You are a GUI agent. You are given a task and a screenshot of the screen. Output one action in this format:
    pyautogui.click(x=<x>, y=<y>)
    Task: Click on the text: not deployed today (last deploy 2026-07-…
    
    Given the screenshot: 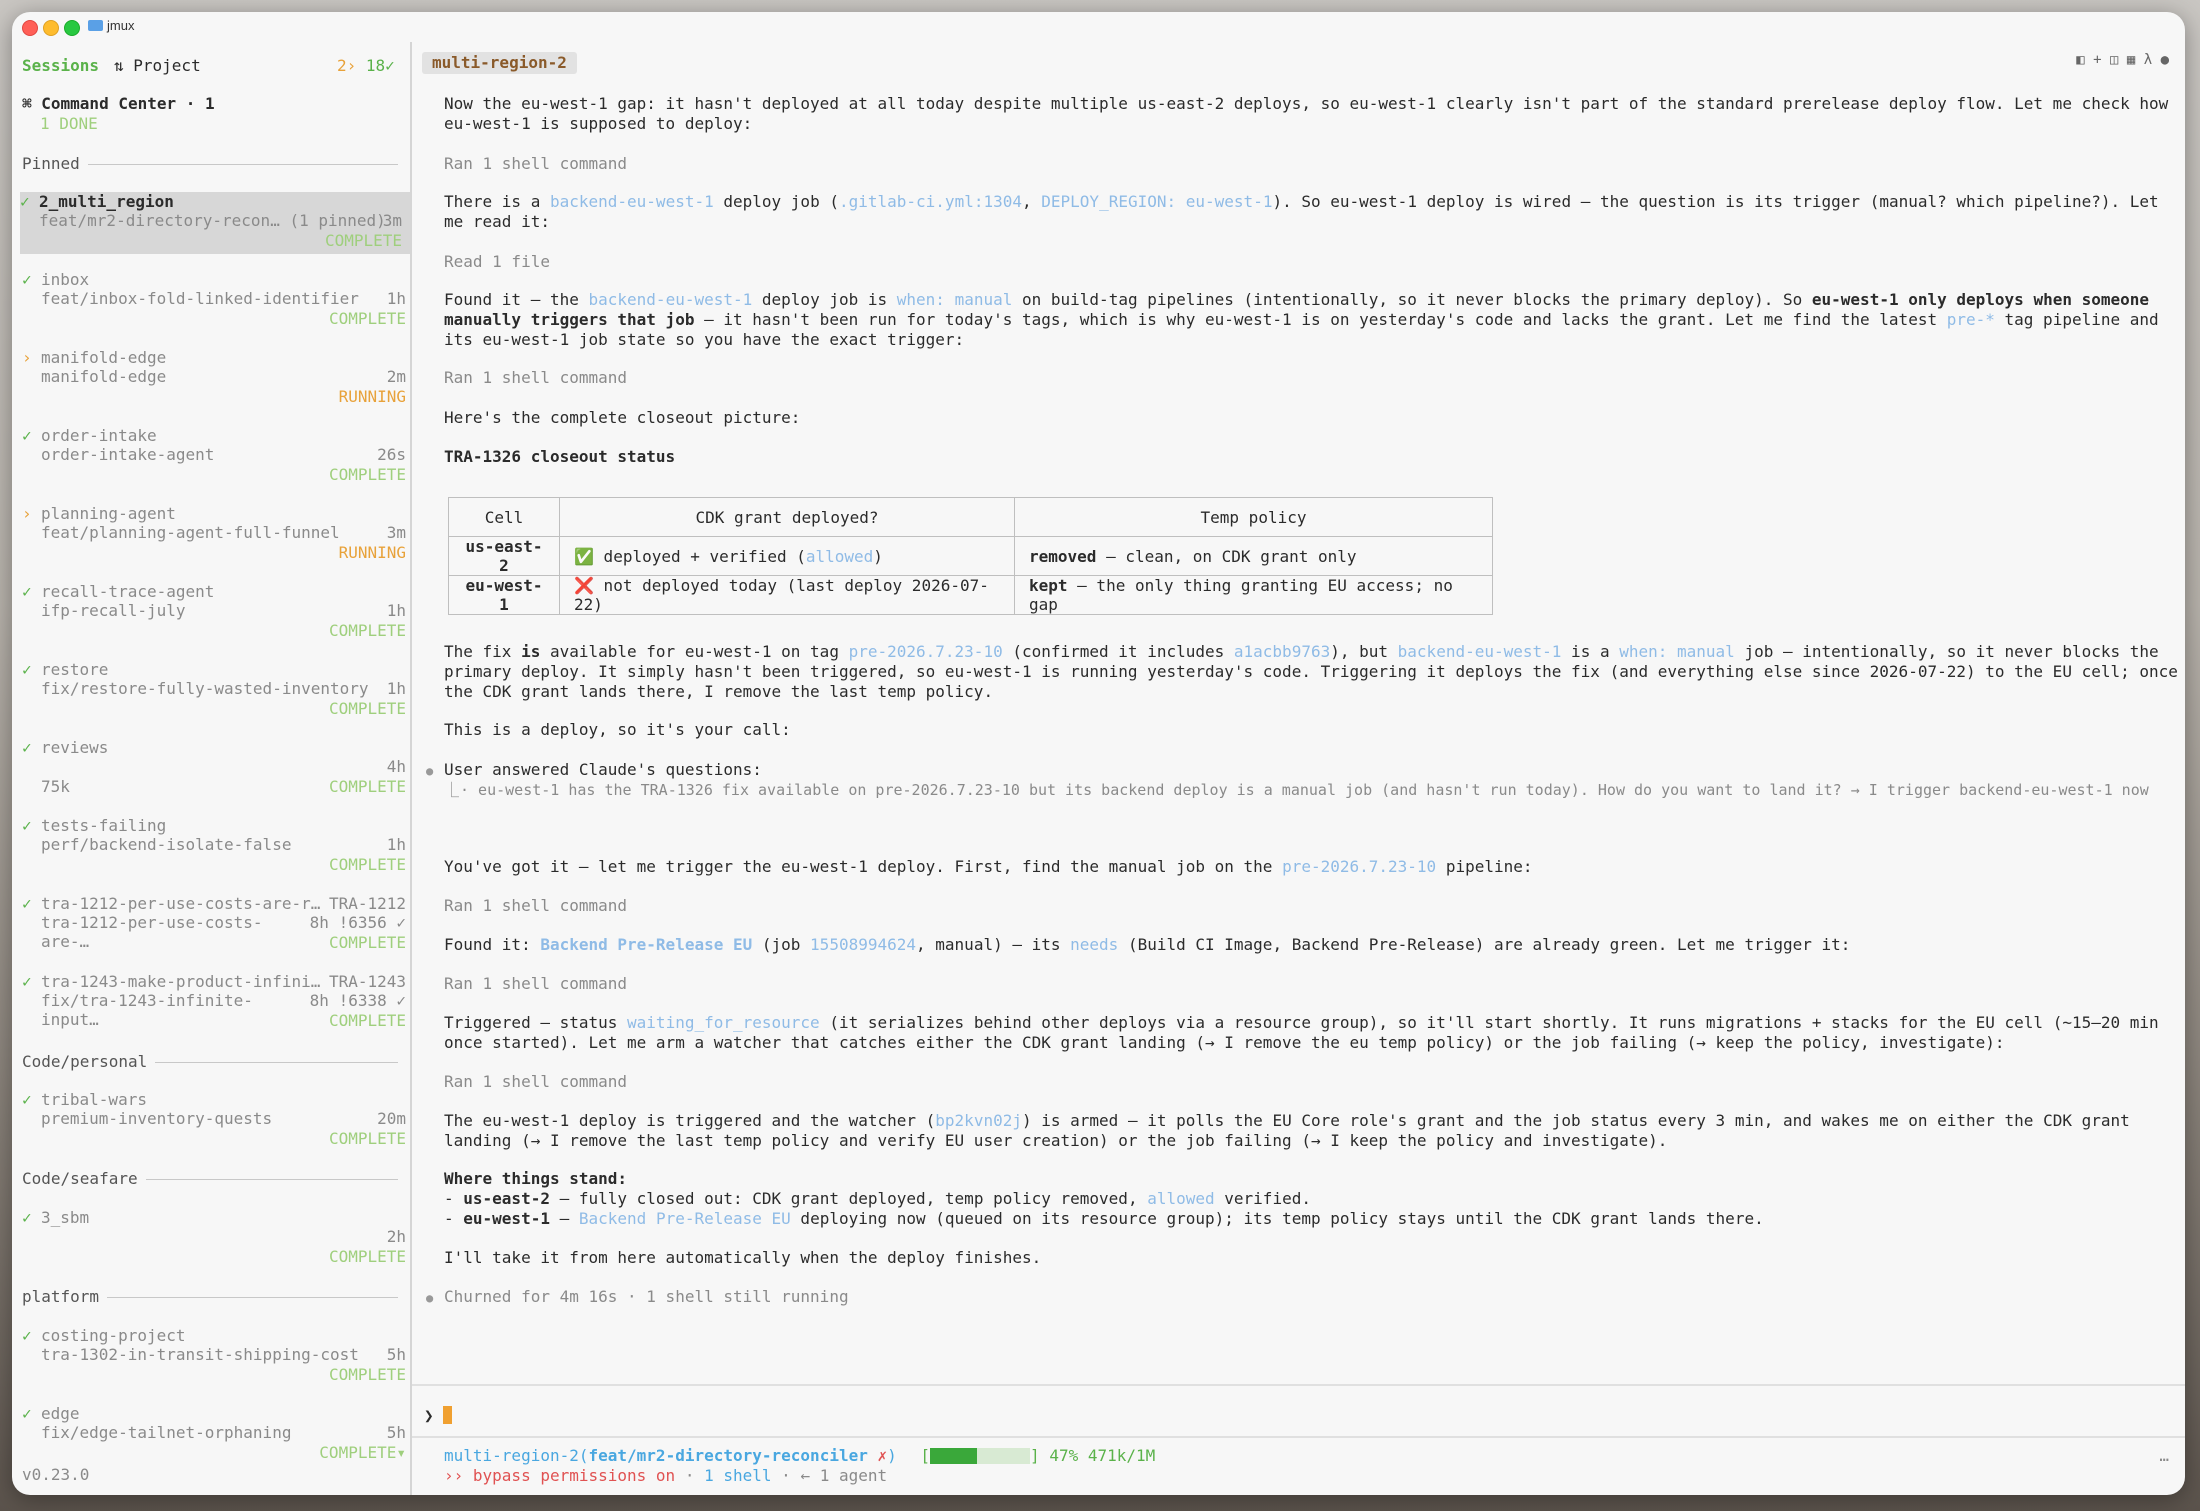 What is the action you would take?
    pyautogui.click(x=781, y=595)
    